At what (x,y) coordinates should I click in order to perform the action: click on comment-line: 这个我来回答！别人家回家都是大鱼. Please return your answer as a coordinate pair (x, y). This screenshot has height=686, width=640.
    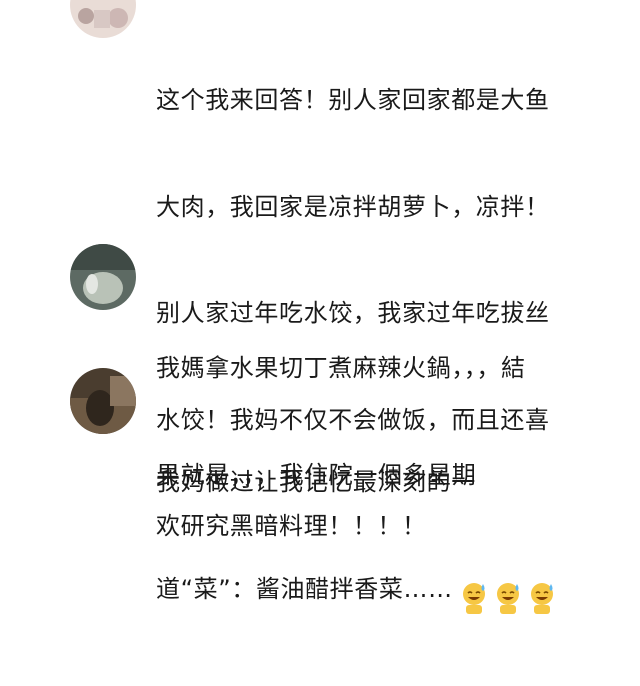
    Looking at the image, I should click on (353, 100).